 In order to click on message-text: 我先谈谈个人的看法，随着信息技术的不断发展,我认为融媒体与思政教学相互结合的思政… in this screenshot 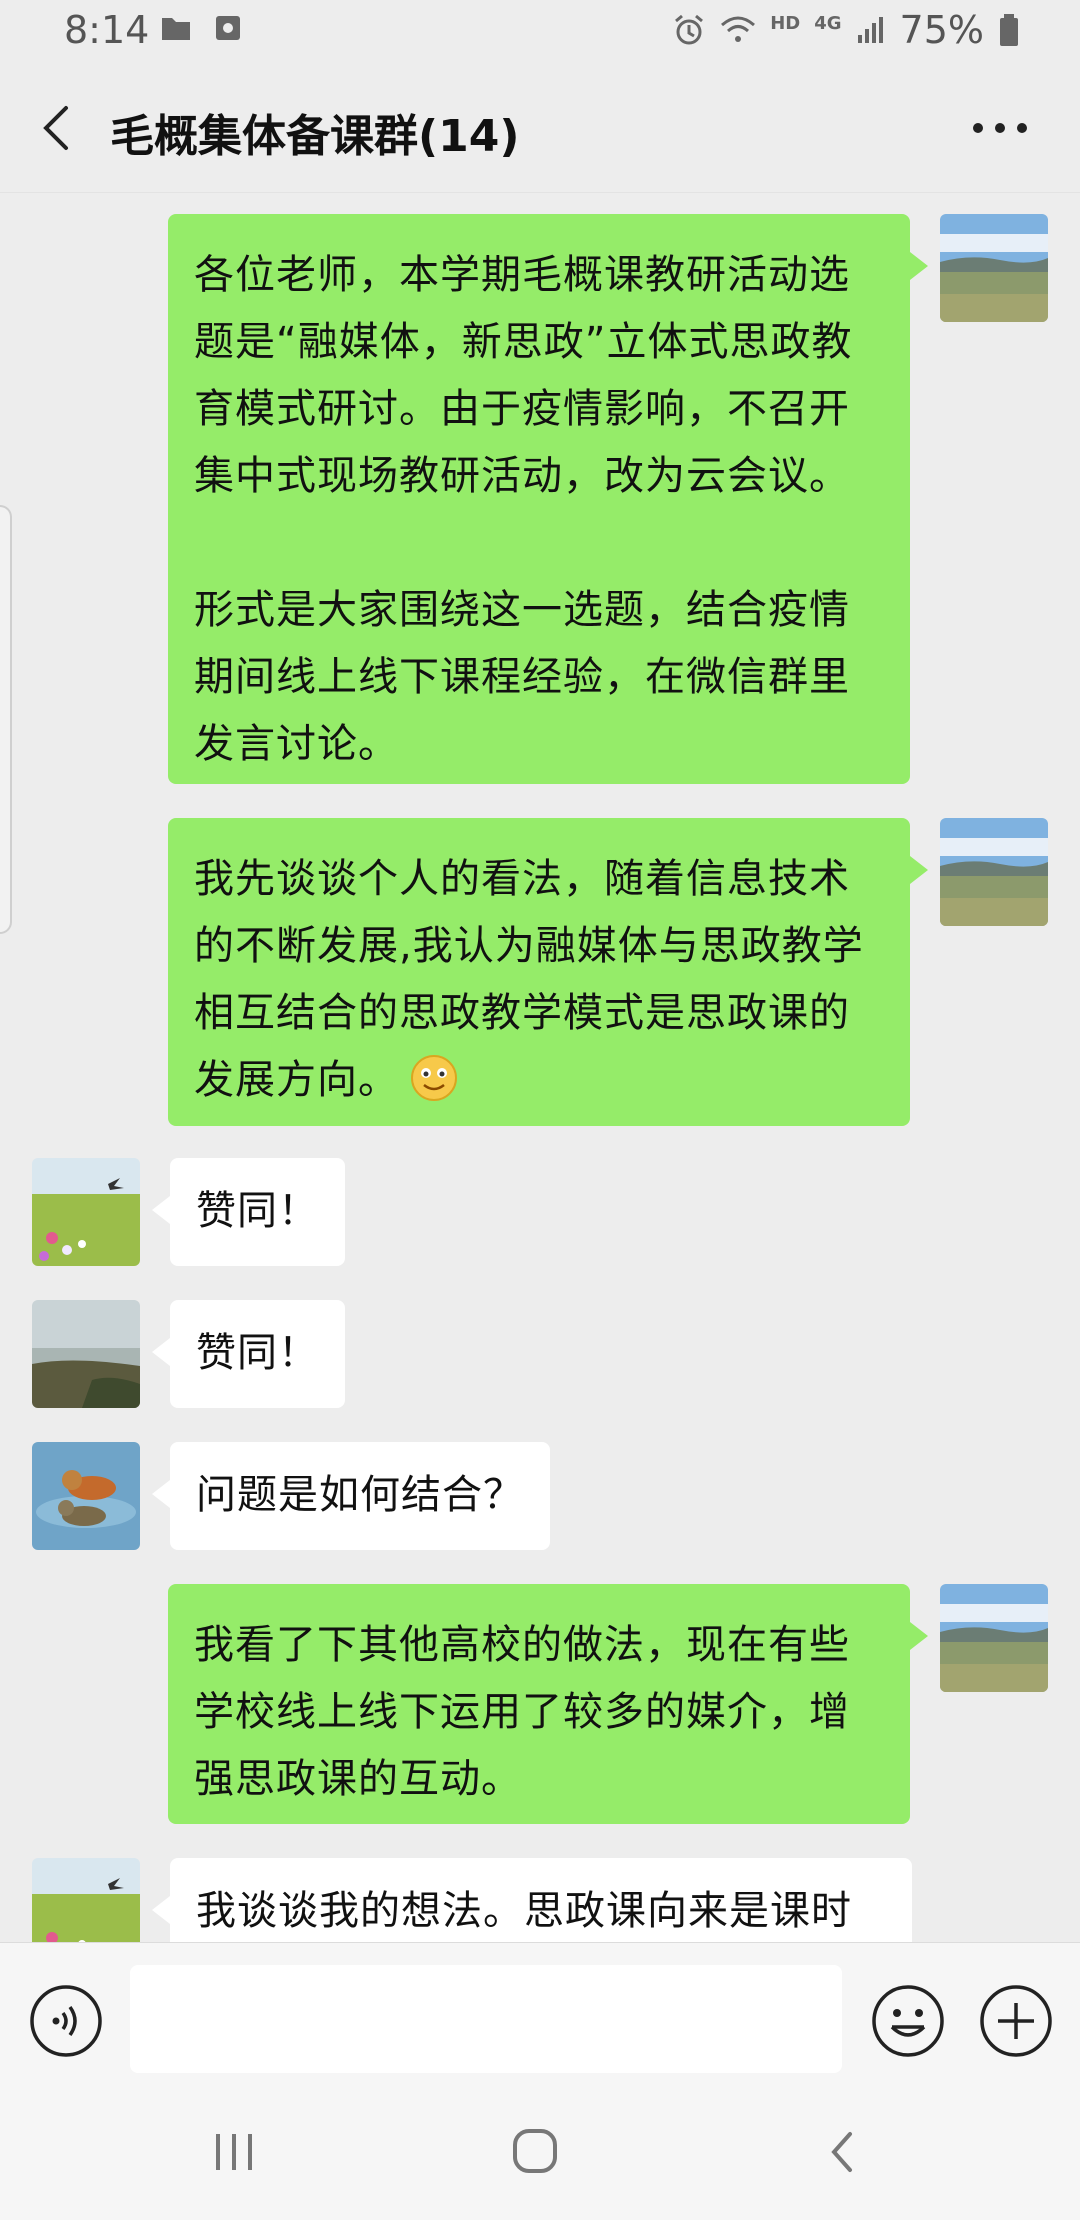, I will do `click(529, 979)`.